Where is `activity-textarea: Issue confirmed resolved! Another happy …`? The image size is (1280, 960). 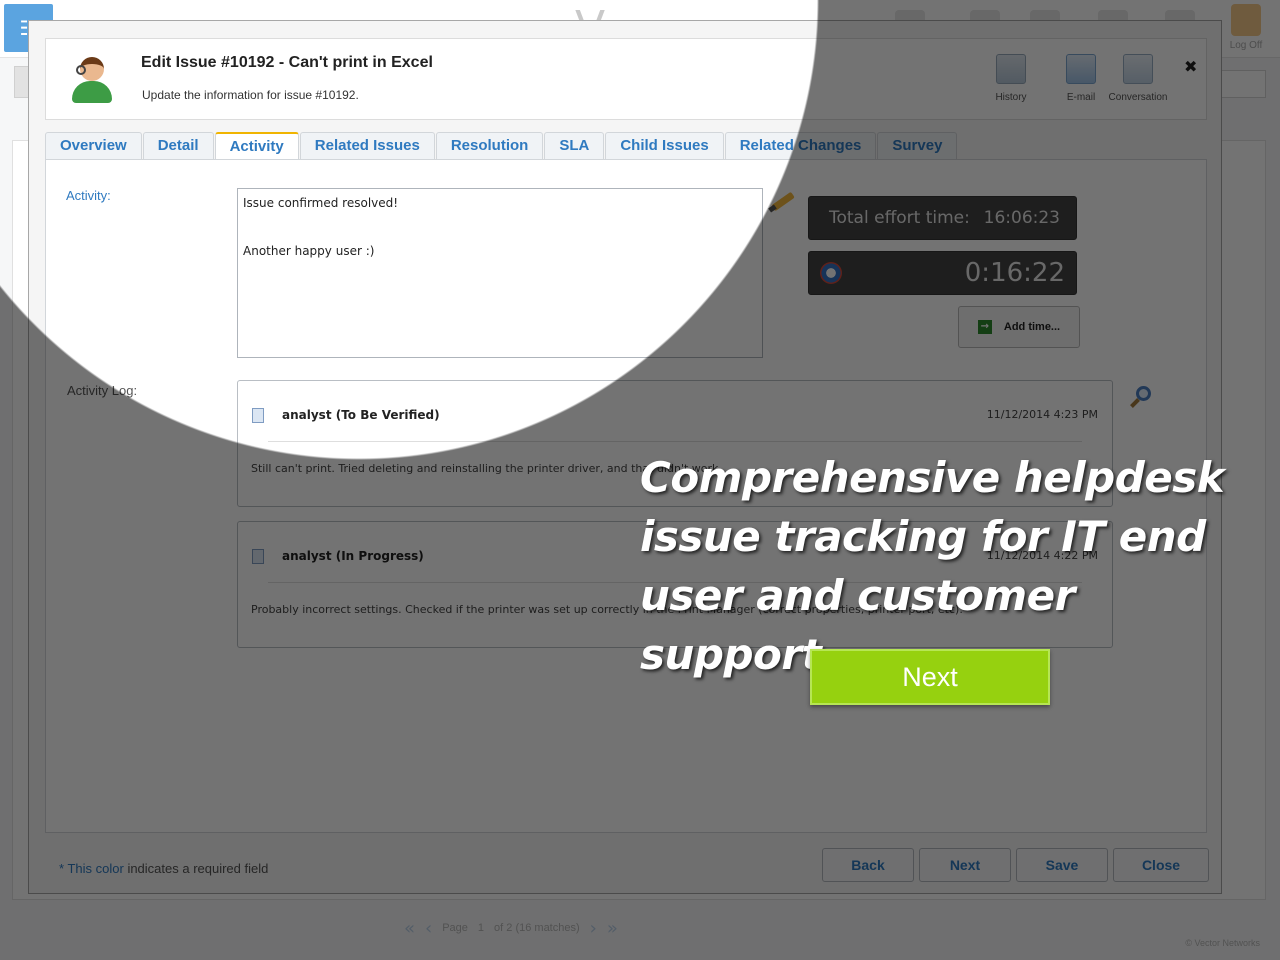
activity-textarea: Issue confirmed resolved! Another happy … is located at coordinates (500, 273).